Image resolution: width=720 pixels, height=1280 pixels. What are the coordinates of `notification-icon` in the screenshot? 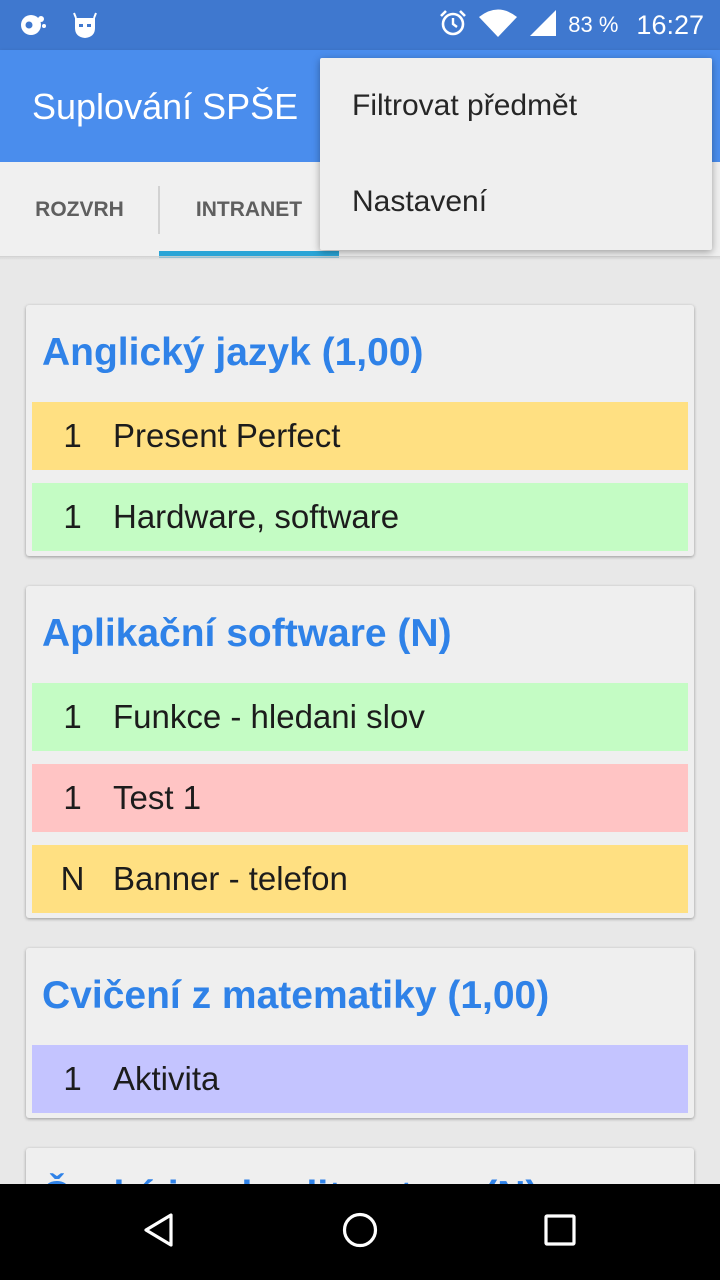 It's located at (33, 27).